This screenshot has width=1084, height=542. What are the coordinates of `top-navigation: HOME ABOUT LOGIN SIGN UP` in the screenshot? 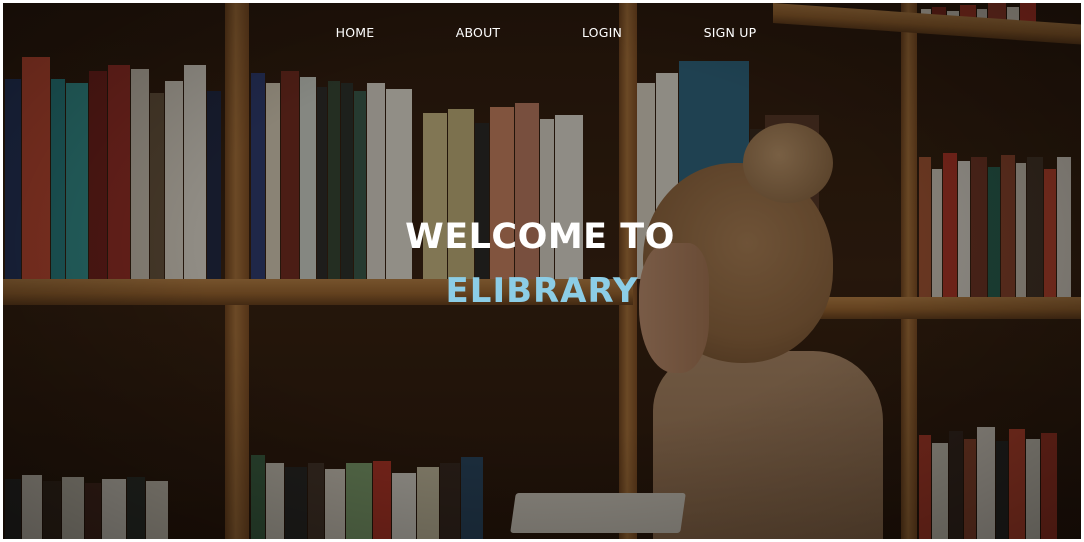 It's located at (542, 36).